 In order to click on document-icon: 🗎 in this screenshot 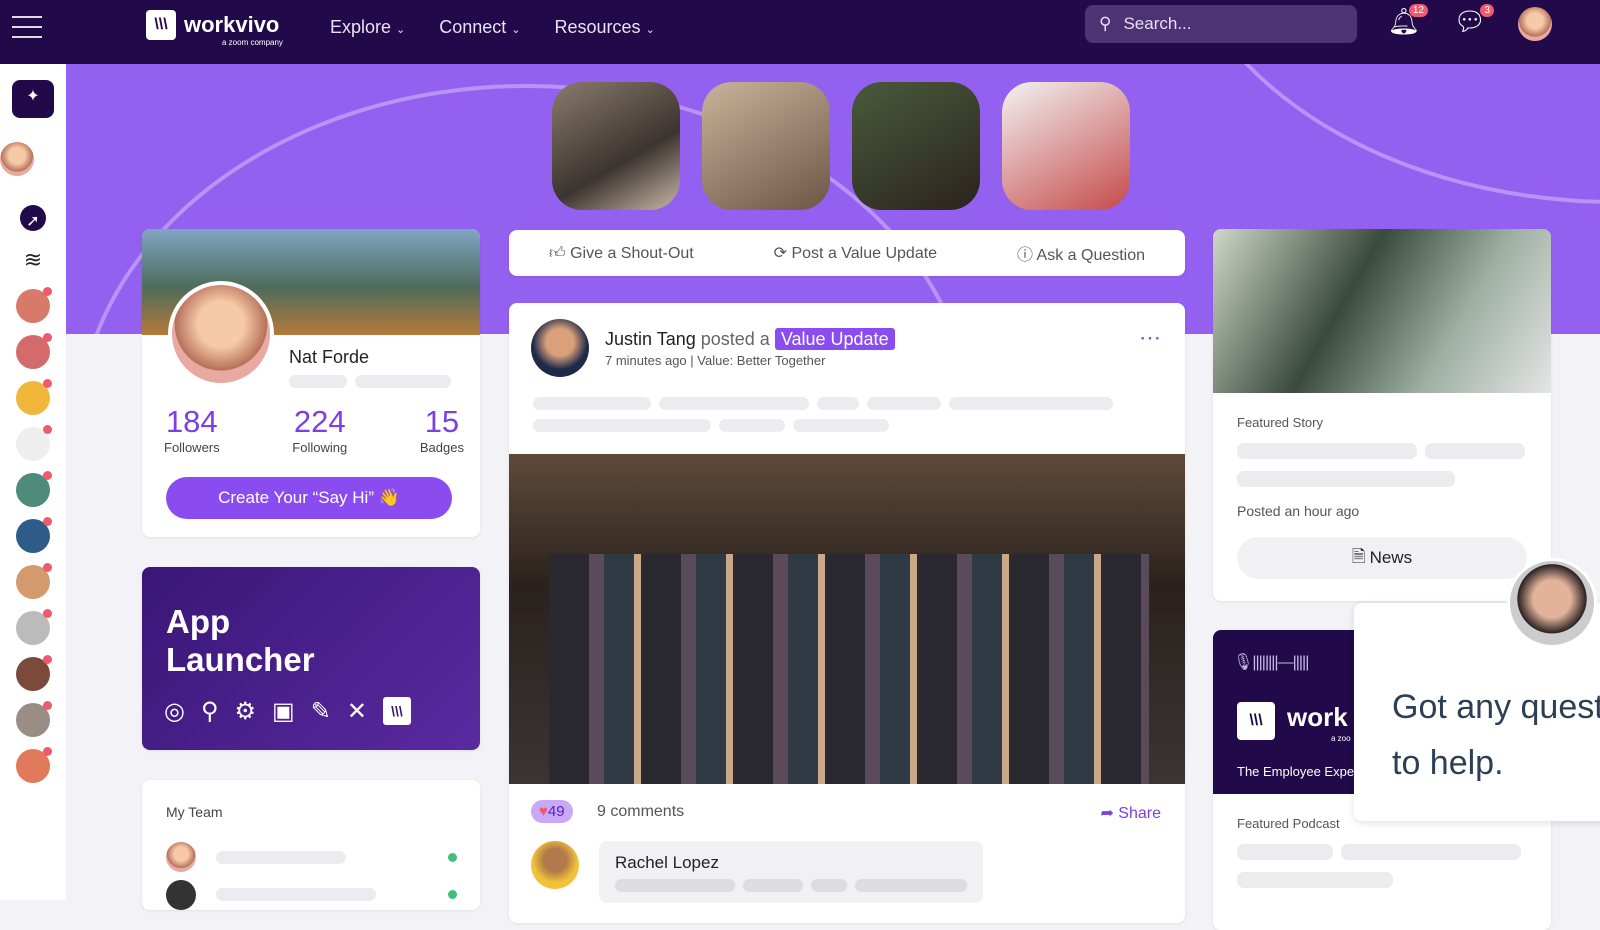, I will do `click(1358, 556)`.